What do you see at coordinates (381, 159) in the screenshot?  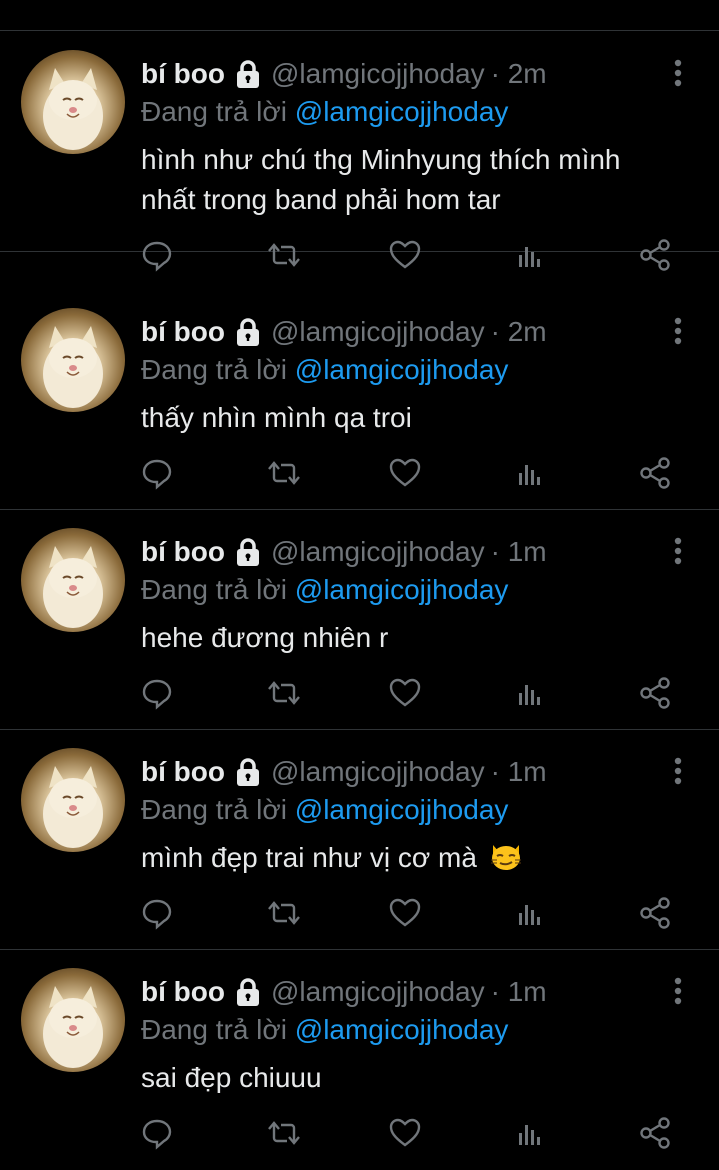 I see `tweet-text-line: hình như chú thg Minhyung thích mình` at bounding box center [381, 159].